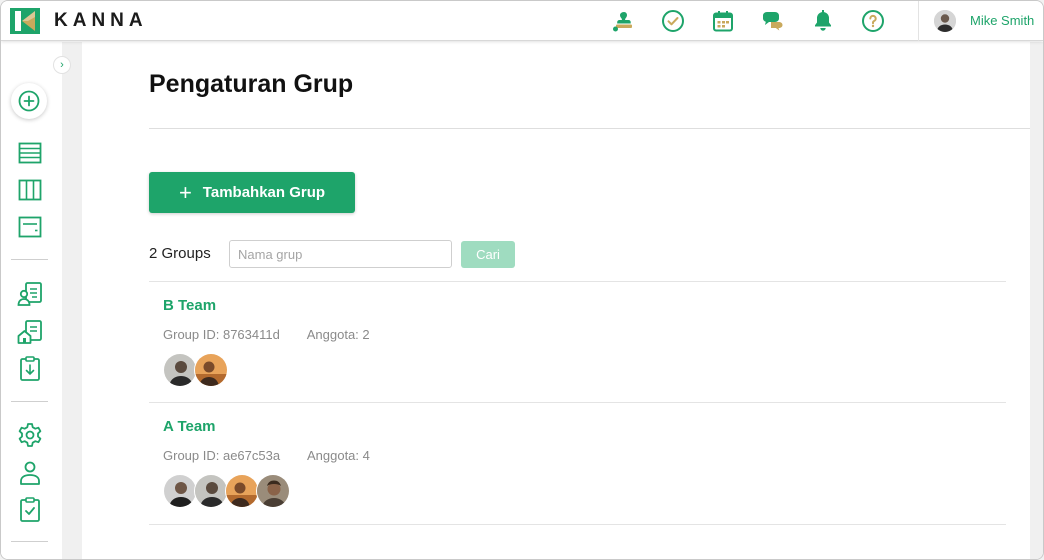 This screenshot has width=1044, height=560. Describe the element at coordinates (945, 21) in the screenshot. I see `user-avatar` at that location.